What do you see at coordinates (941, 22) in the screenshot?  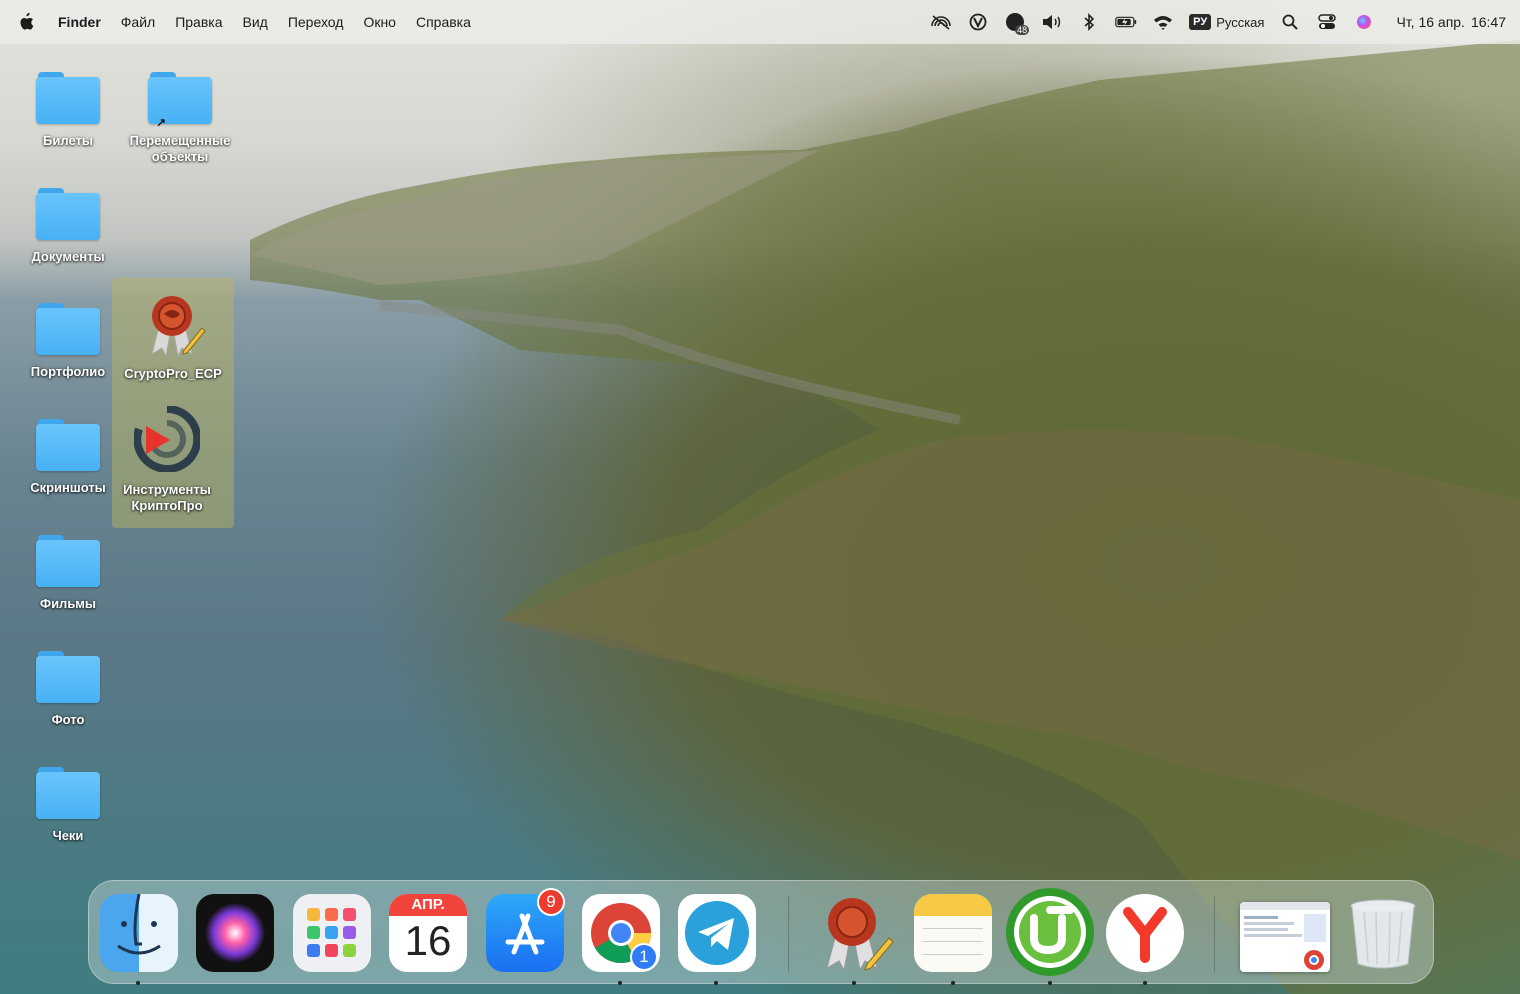 I see `airdrop-icon` at bounding box center [941, 22].